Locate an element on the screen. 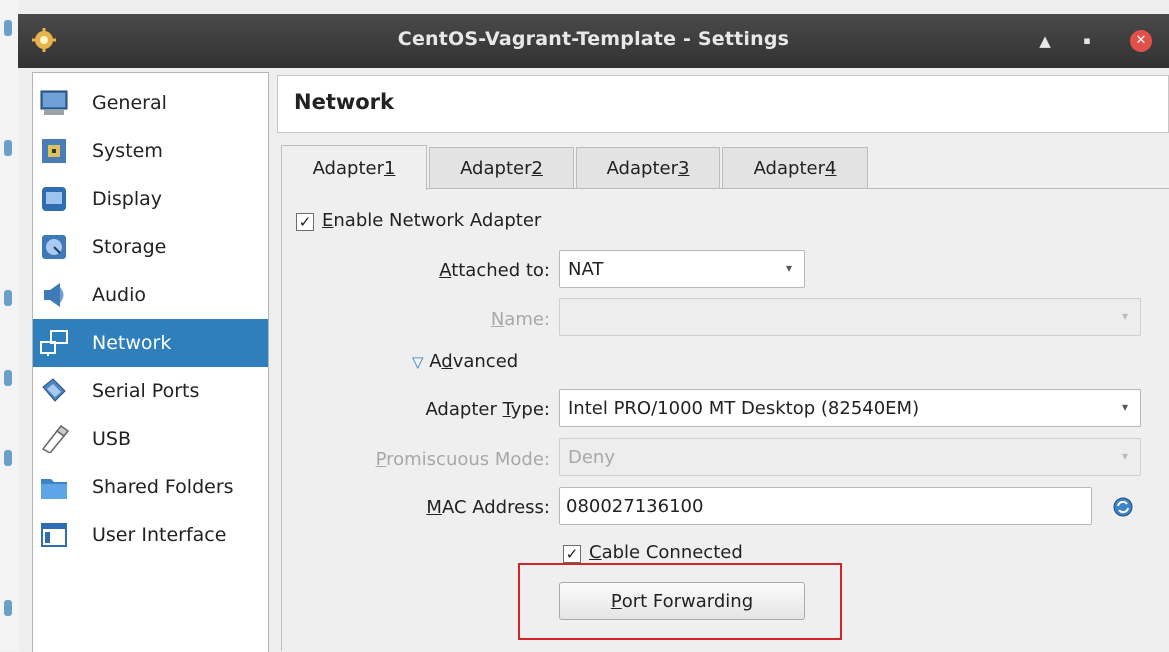 The width and height of the screenshot is (1169, 652). mac-address-label: MAC Address: is located at coordinates (455, 507).